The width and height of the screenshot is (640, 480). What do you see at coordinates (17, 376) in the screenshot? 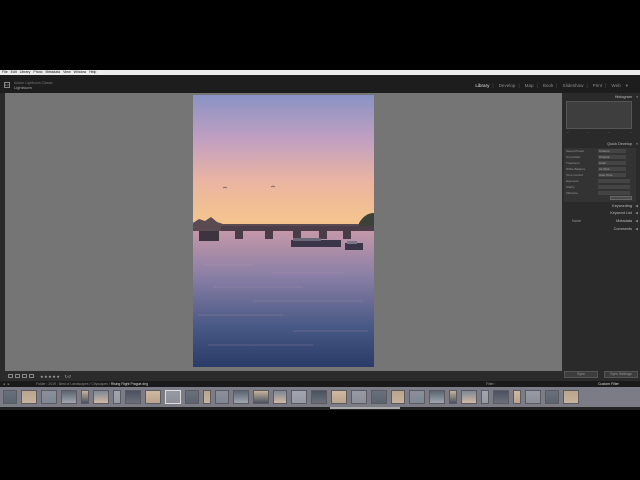
I see `loupe-view-icon` at bounding box center [17, 376].